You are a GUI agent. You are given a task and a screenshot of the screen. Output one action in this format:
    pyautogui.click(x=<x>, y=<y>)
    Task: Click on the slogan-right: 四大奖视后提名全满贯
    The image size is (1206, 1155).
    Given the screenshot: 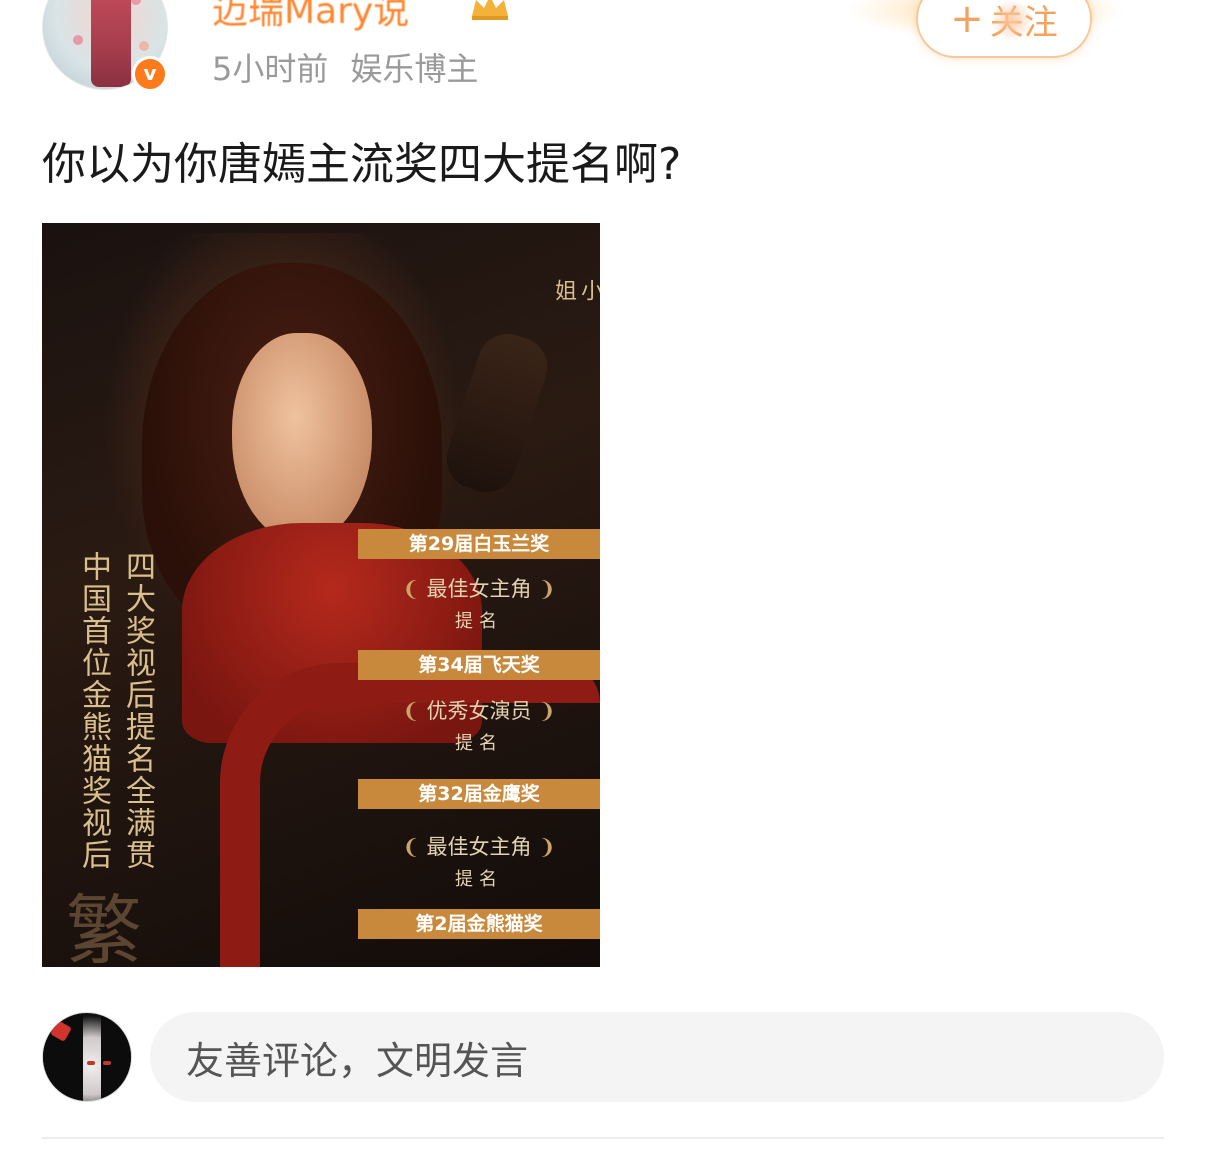 What is the action you would take?
    pyautogui.click(x=137, y=711)
    